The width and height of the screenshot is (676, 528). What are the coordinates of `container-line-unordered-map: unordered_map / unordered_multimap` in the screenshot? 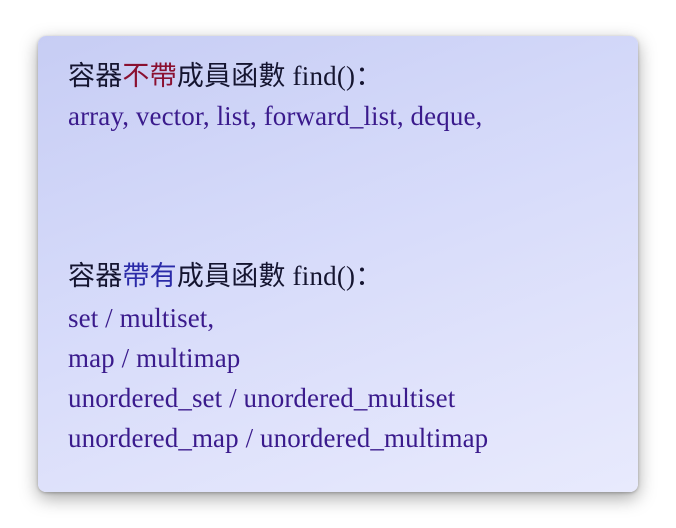 It's located at (278, 438).